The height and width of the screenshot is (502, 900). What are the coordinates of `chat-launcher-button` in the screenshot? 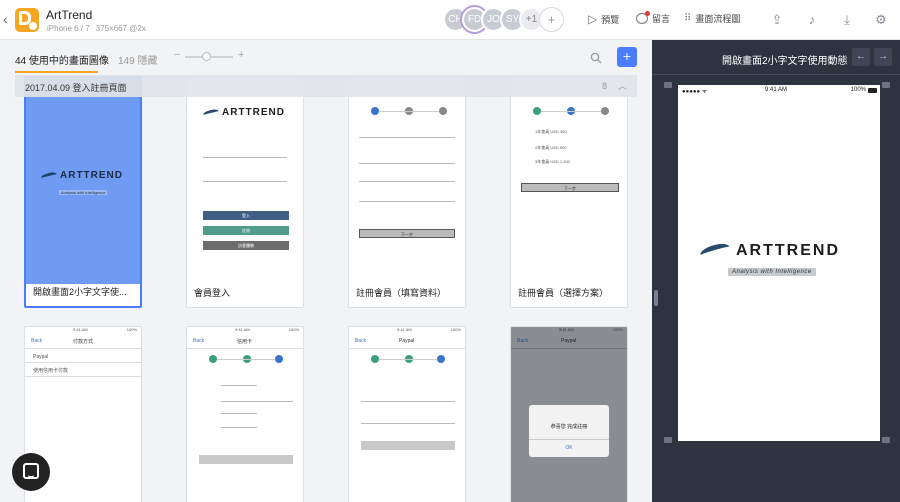 It's located at (31, 472).